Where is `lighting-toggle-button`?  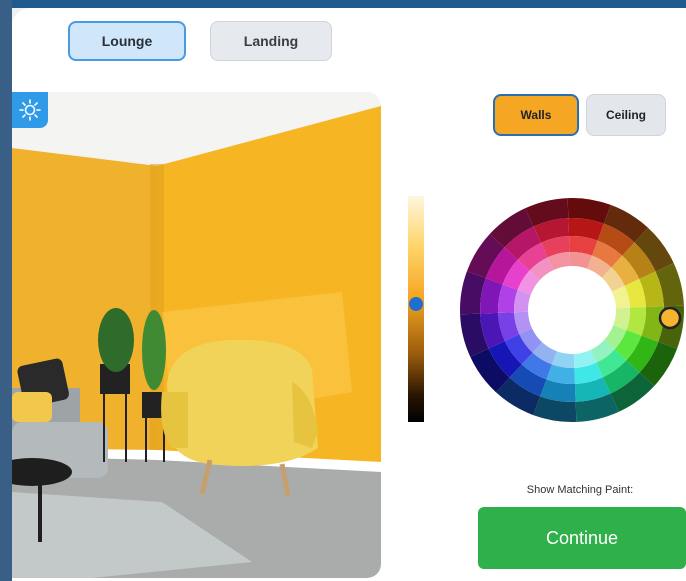
lighting-toggle-button is located at coordinates (30, 110).